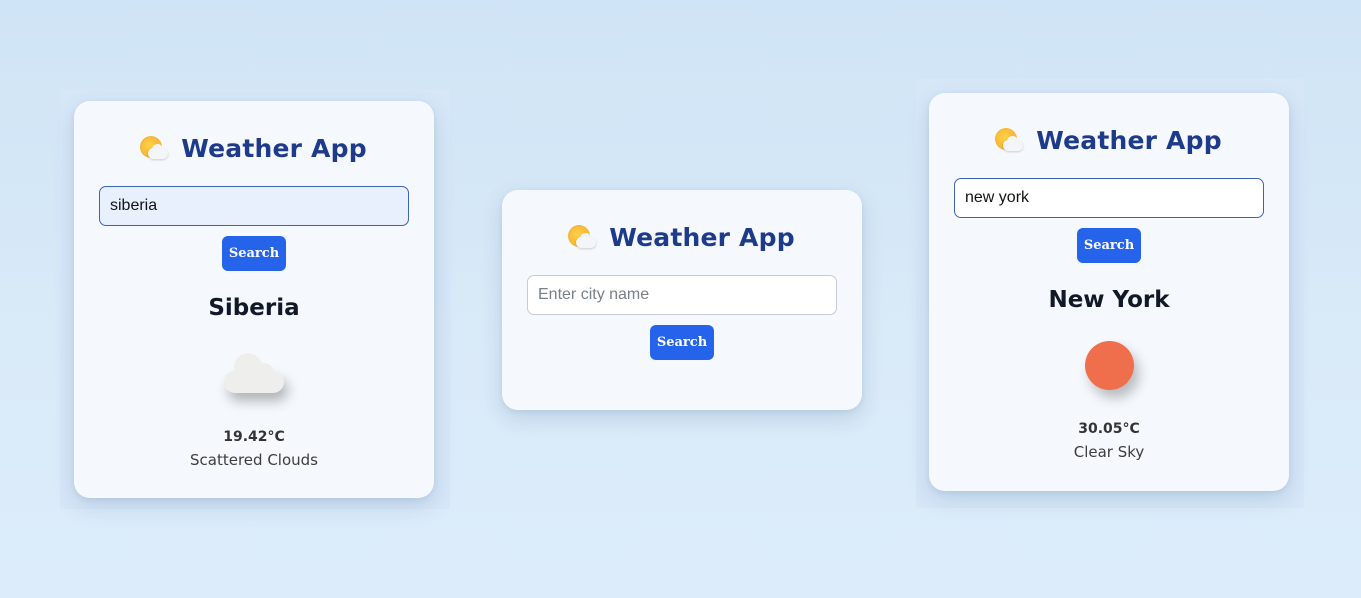  I want to click on weather-description: Clear Sky, so click(1109, 452).